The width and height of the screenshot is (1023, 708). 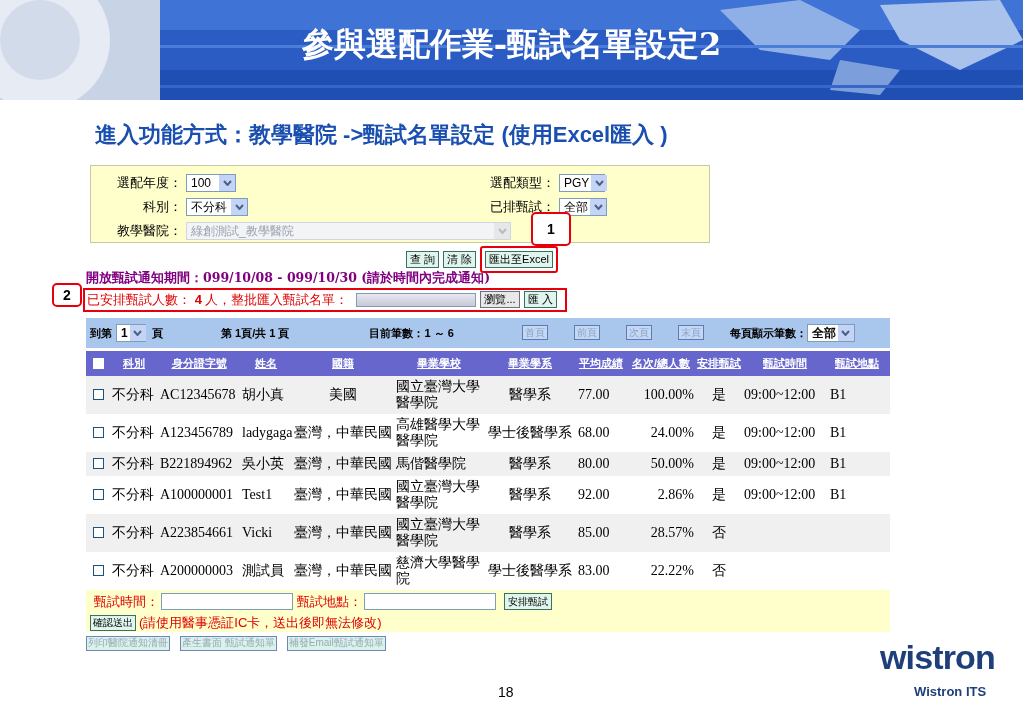 What do you see at coordinates (950, 692) in the screenshot?
I see `logo-tagline: Wistron ITS` at bounding box center [950, 692].